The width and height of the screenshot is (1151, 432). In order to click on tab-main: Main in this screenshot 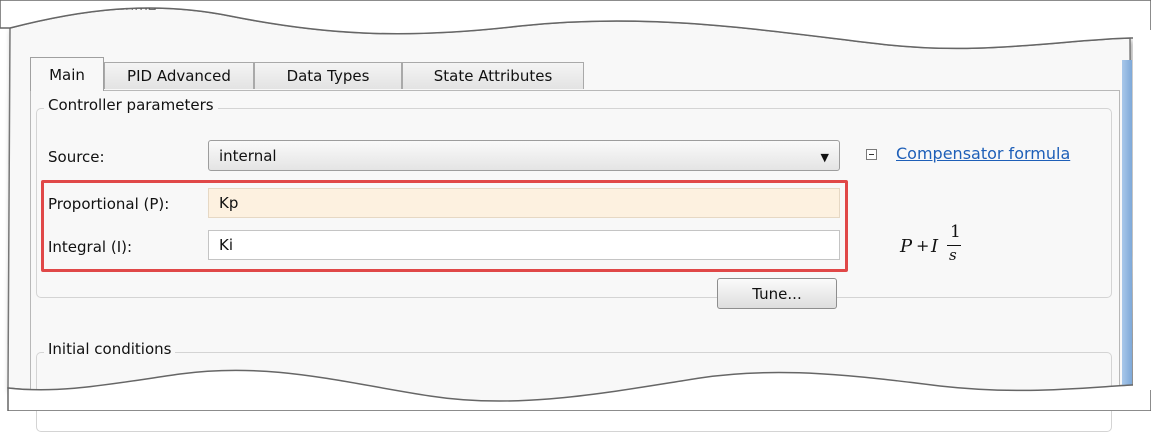, I will do `click(67, 74)`.